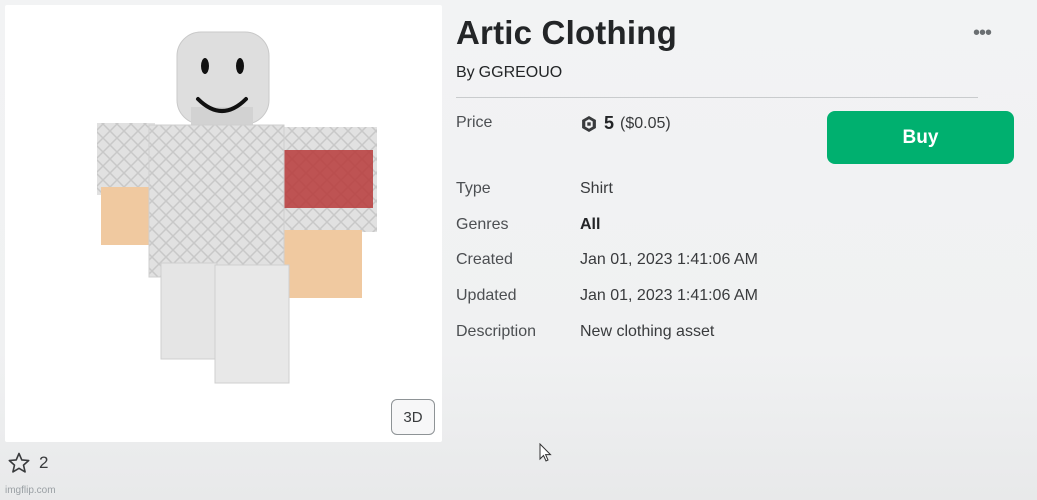 This screenshot has width=1037, height=500. I want to click on creator-line: By GGREOUO, so click(509, 73).